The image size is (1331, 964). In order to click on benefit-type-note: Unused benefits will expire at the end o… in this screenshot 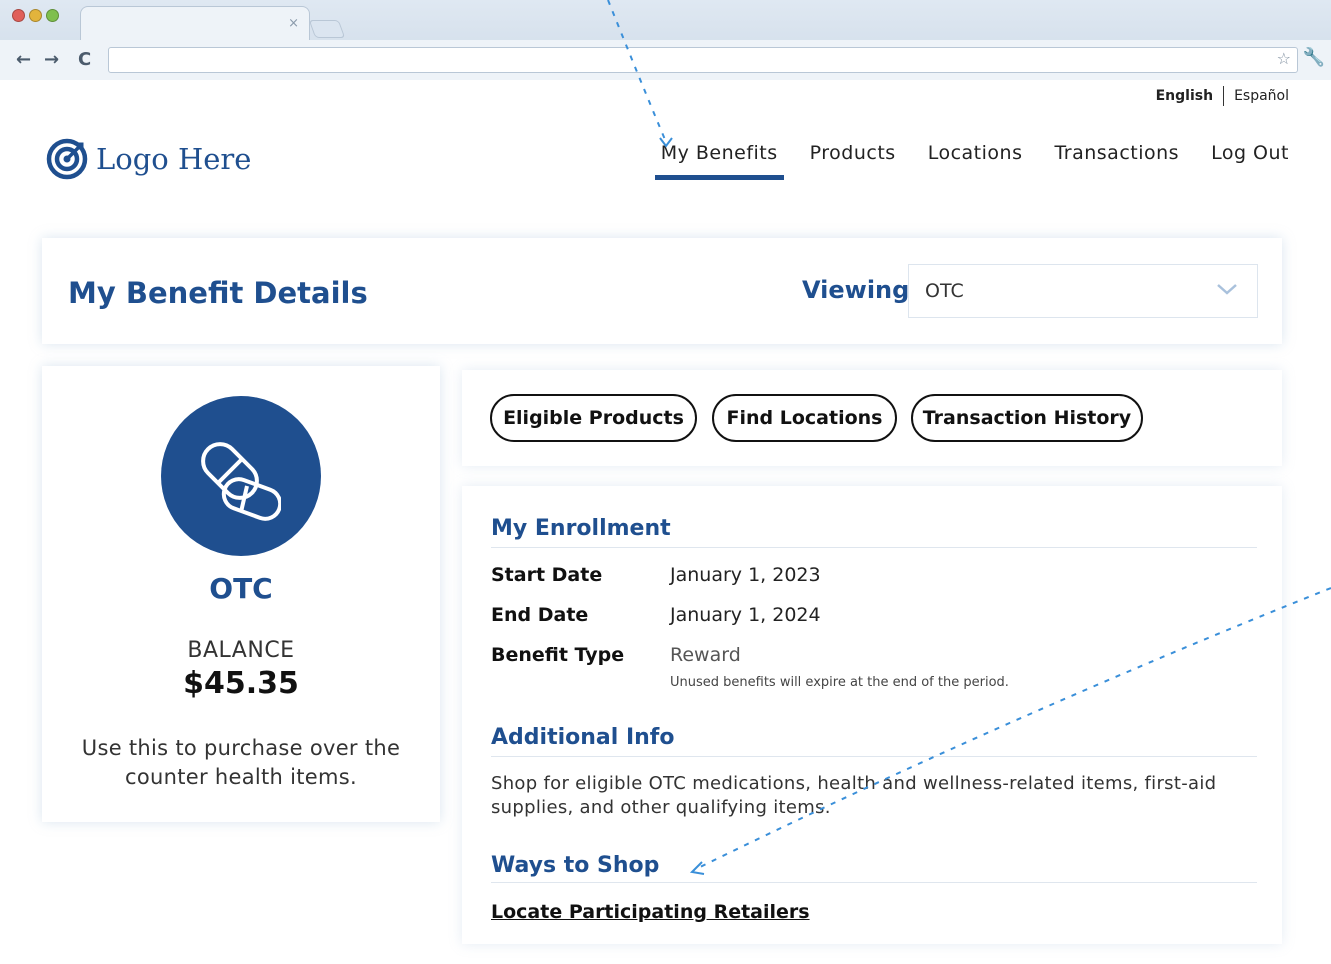, I will do `click(839, 682)`.